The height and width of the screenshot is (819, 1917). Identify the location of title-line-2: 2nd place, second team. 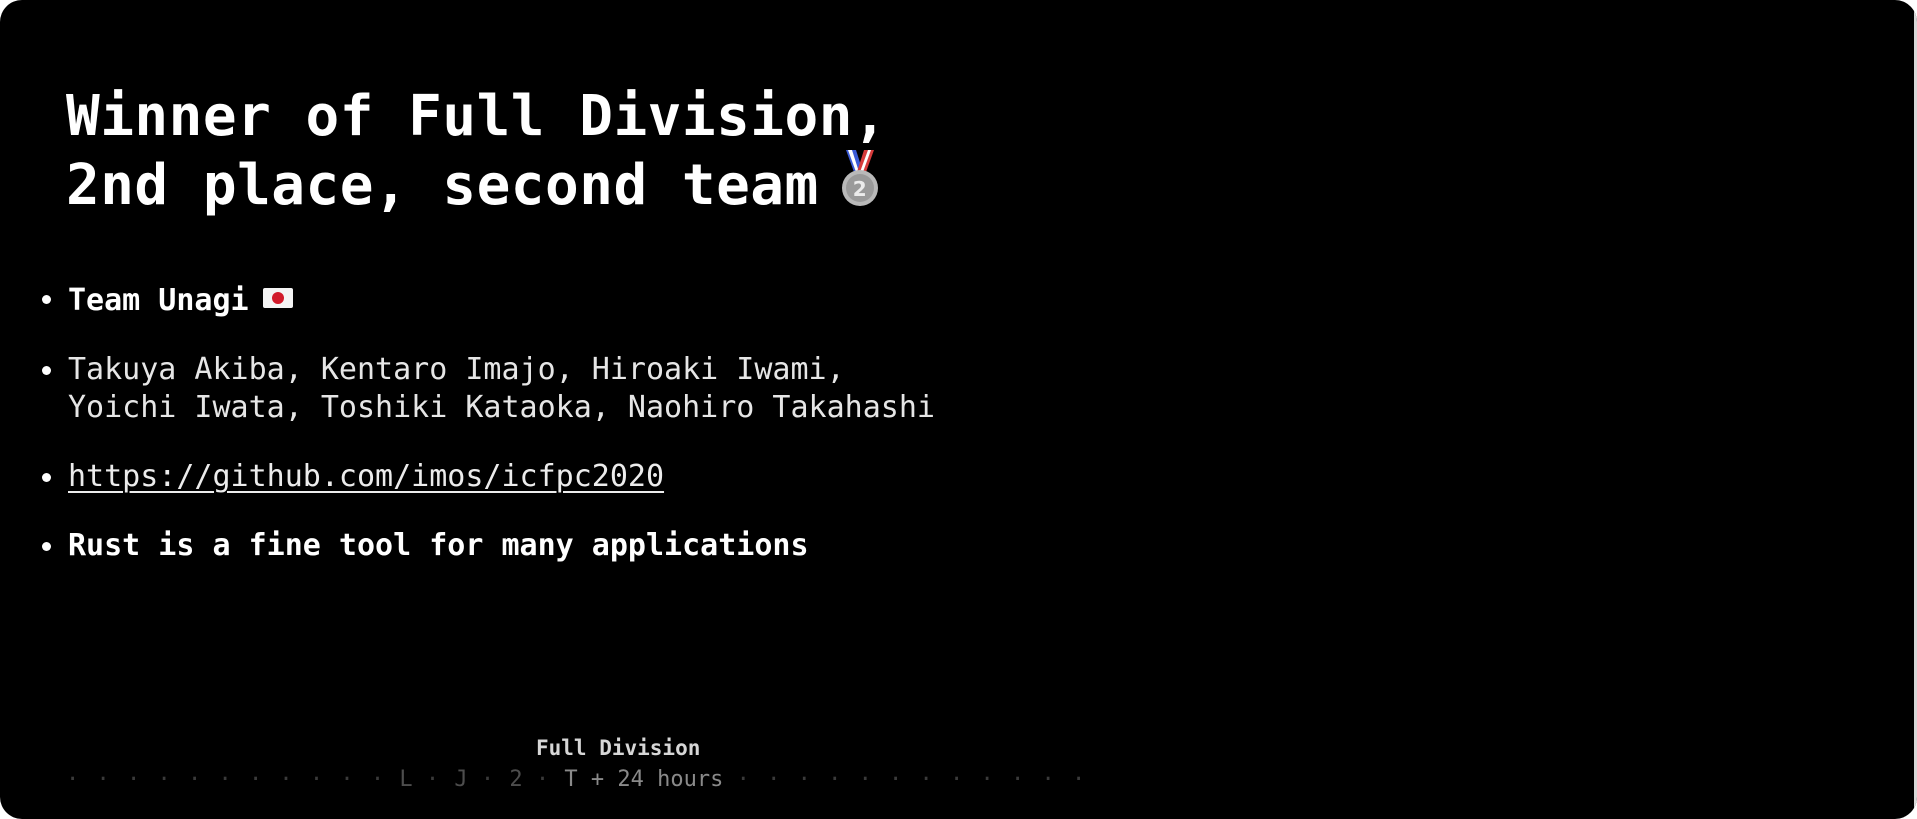
(442, 185).